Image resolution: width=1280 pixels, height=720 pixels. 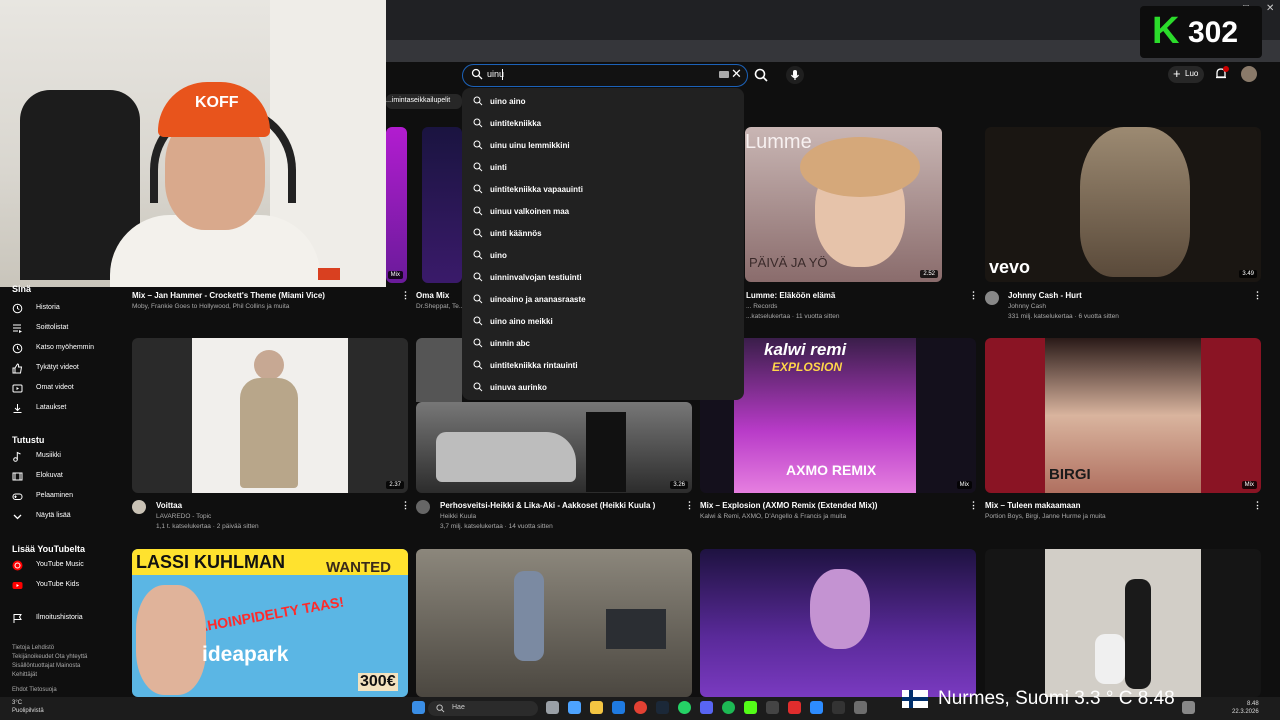 What do you see at coordinates (63, 409) in the screenshot?
I see `sidebar-item-downloads: Lataukset` at bounding box center [63, 409].